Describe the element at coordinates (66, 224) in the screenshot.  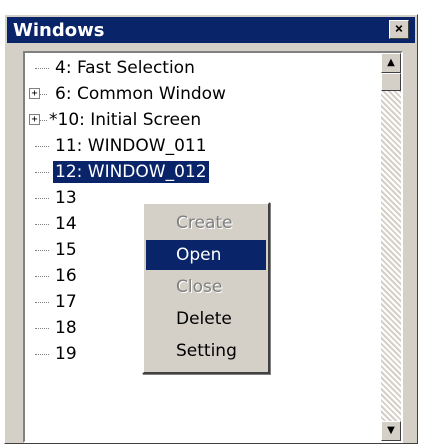
I see `tree-item-label: 14` at that location.